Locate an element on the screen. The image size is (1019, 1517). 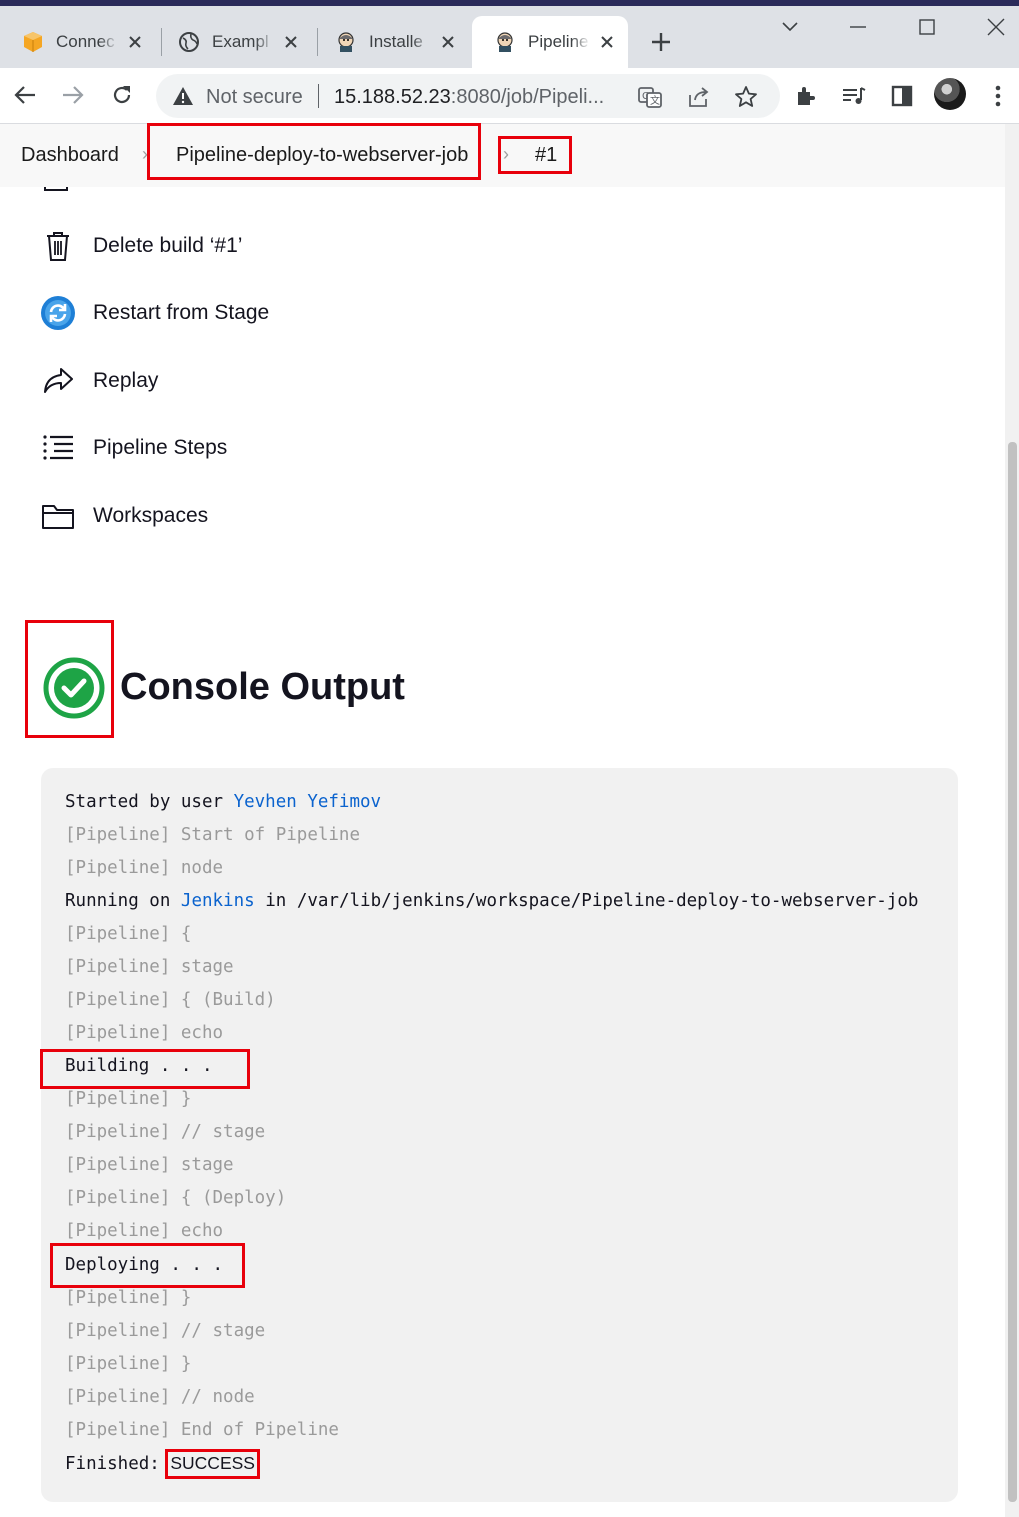
extensions-icon is located at coordinates (806, 96).